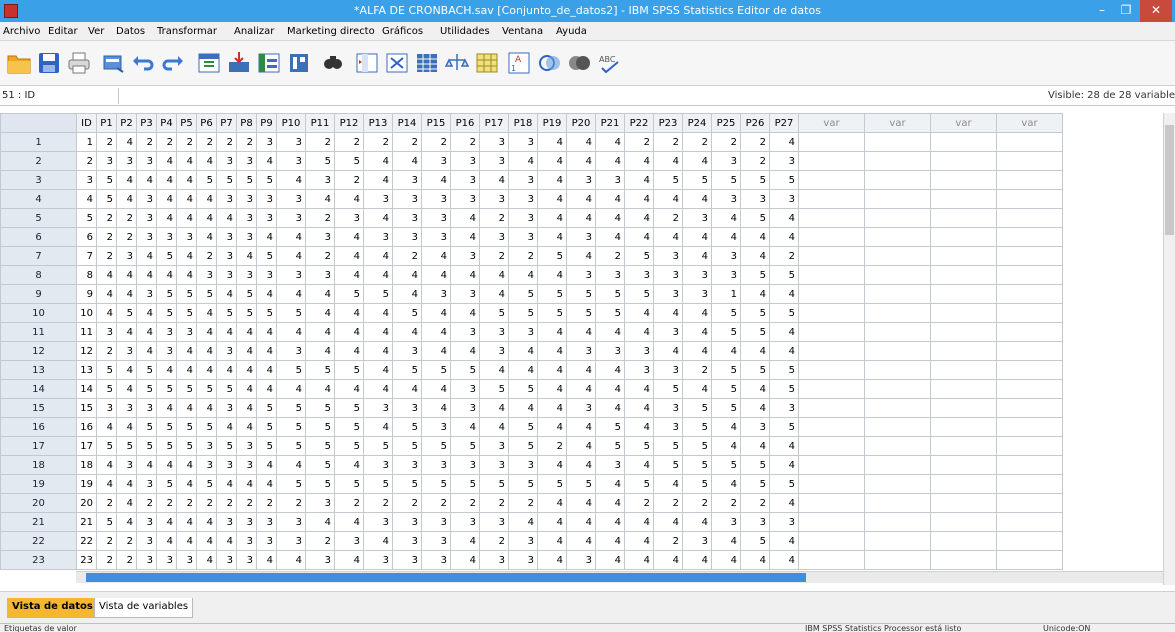 This screenshot has width=1175, height=632. What do you see at coordinates (254, 31) in the screenshot?
I see `menu-analizar: Analizar` at bounding box center [254, 31].